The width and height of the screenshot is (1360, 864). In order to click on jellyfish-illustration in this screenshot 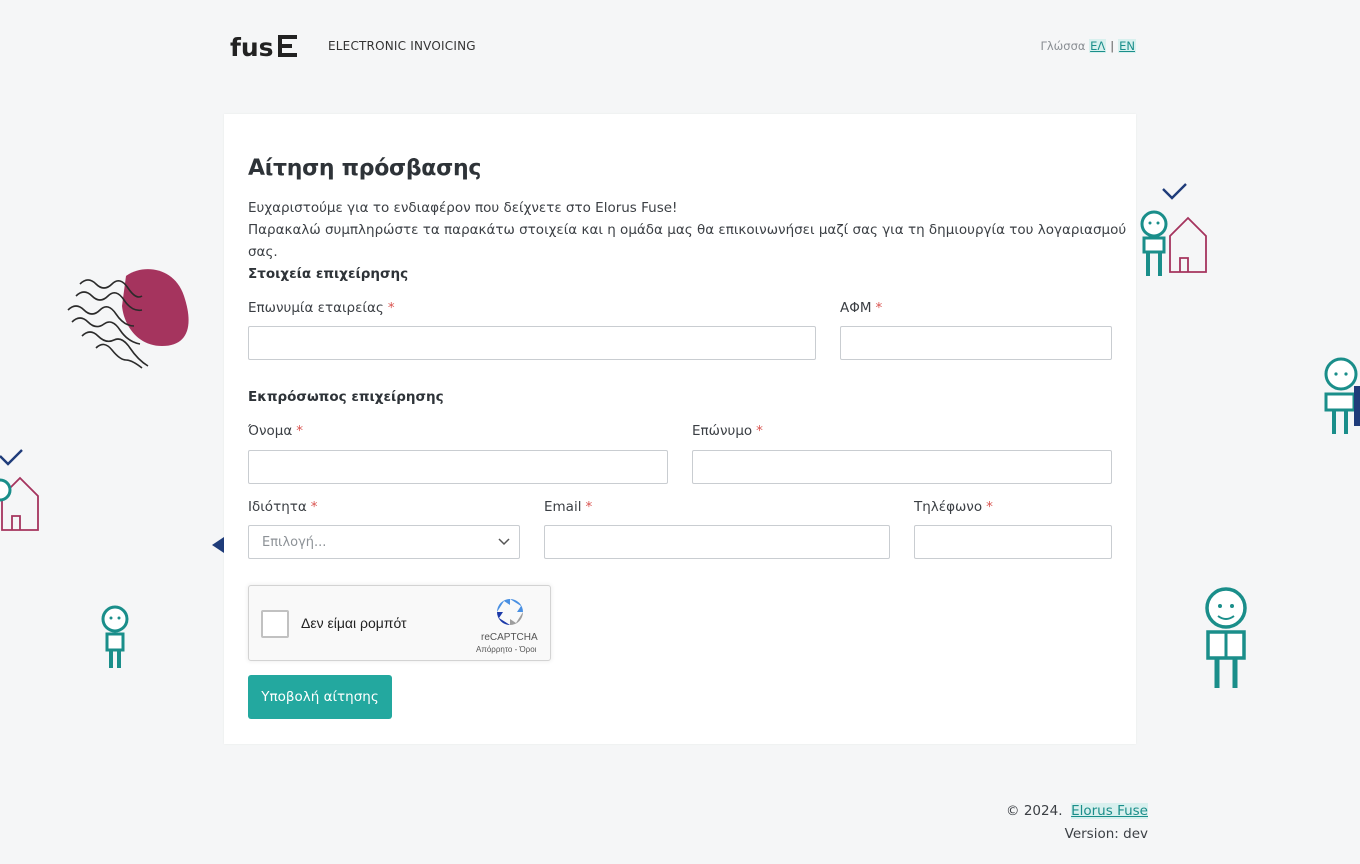, I will do `click(128, 319)`.